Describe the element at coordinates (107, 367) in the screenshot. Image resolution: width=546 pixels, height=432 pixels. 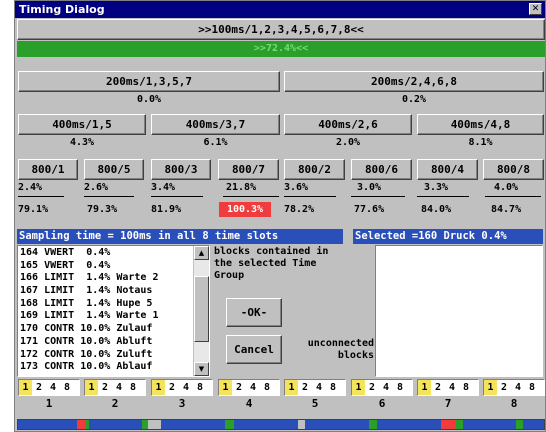
I see `list-item: 173 CONTR 10.0% Ablauf` at that location.